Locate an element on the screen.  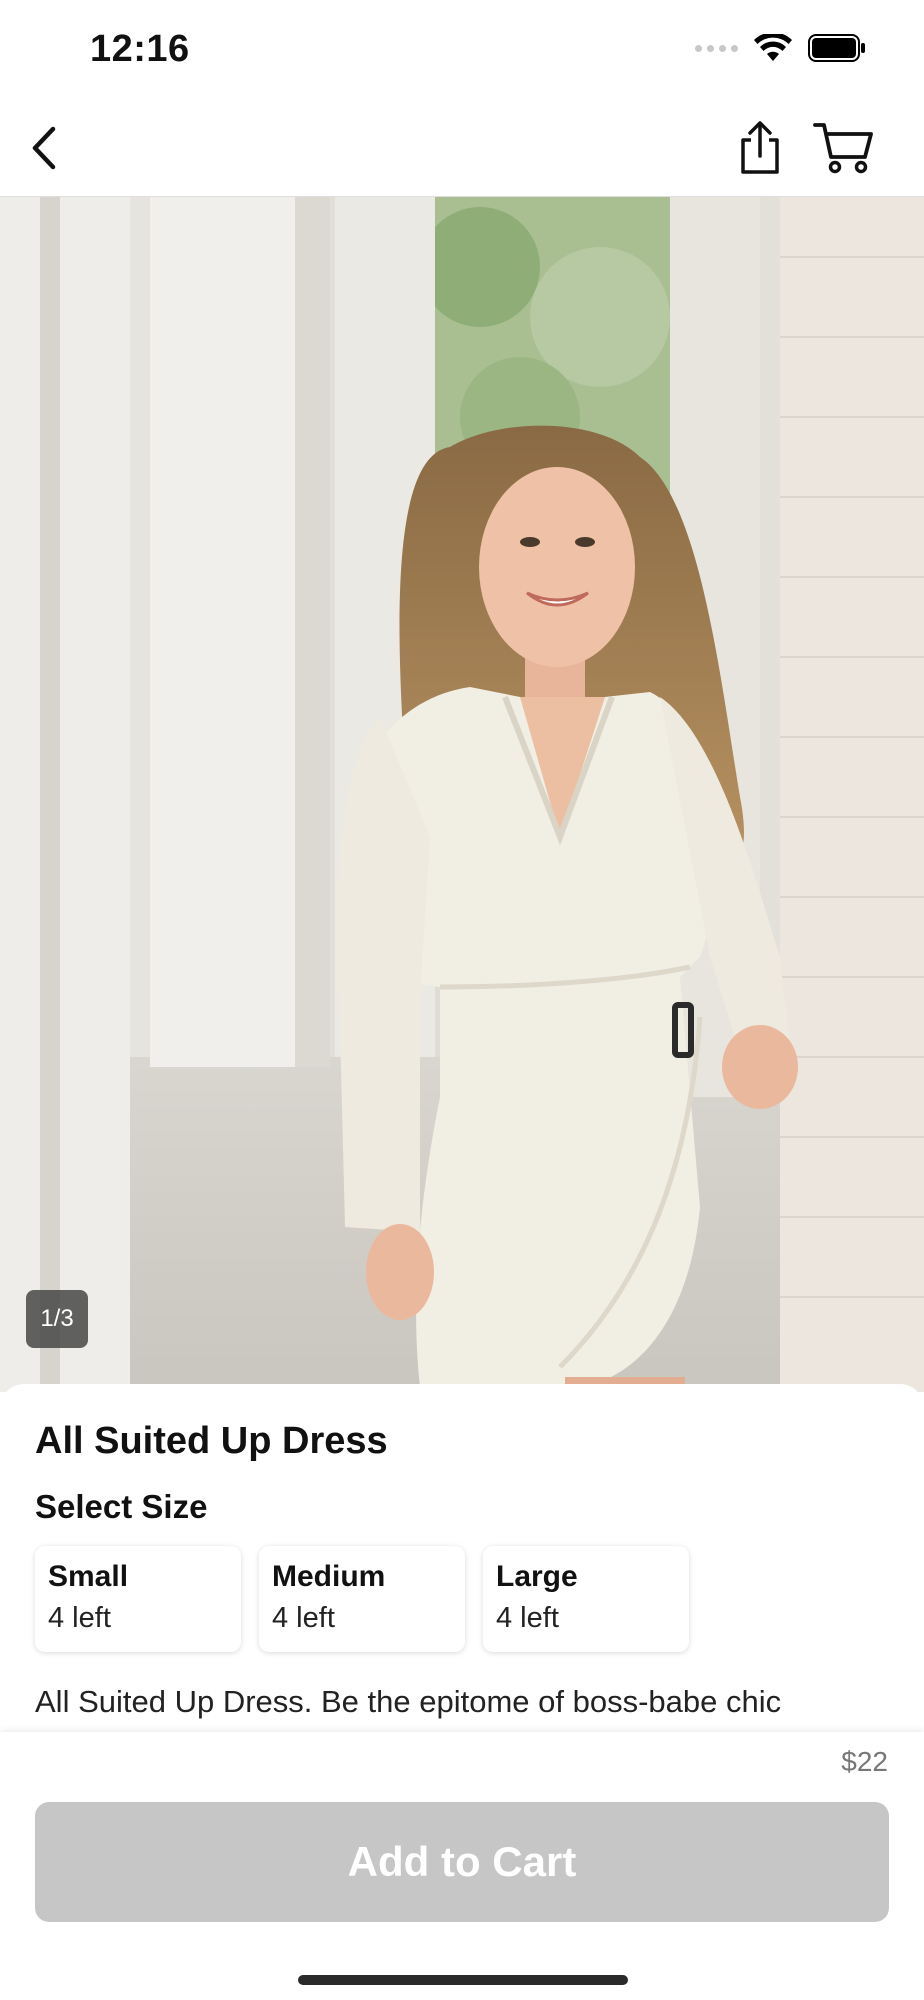
size-options: Small 4 left Medium 4 left Large 4 left is located at coordinates (362, 1599).